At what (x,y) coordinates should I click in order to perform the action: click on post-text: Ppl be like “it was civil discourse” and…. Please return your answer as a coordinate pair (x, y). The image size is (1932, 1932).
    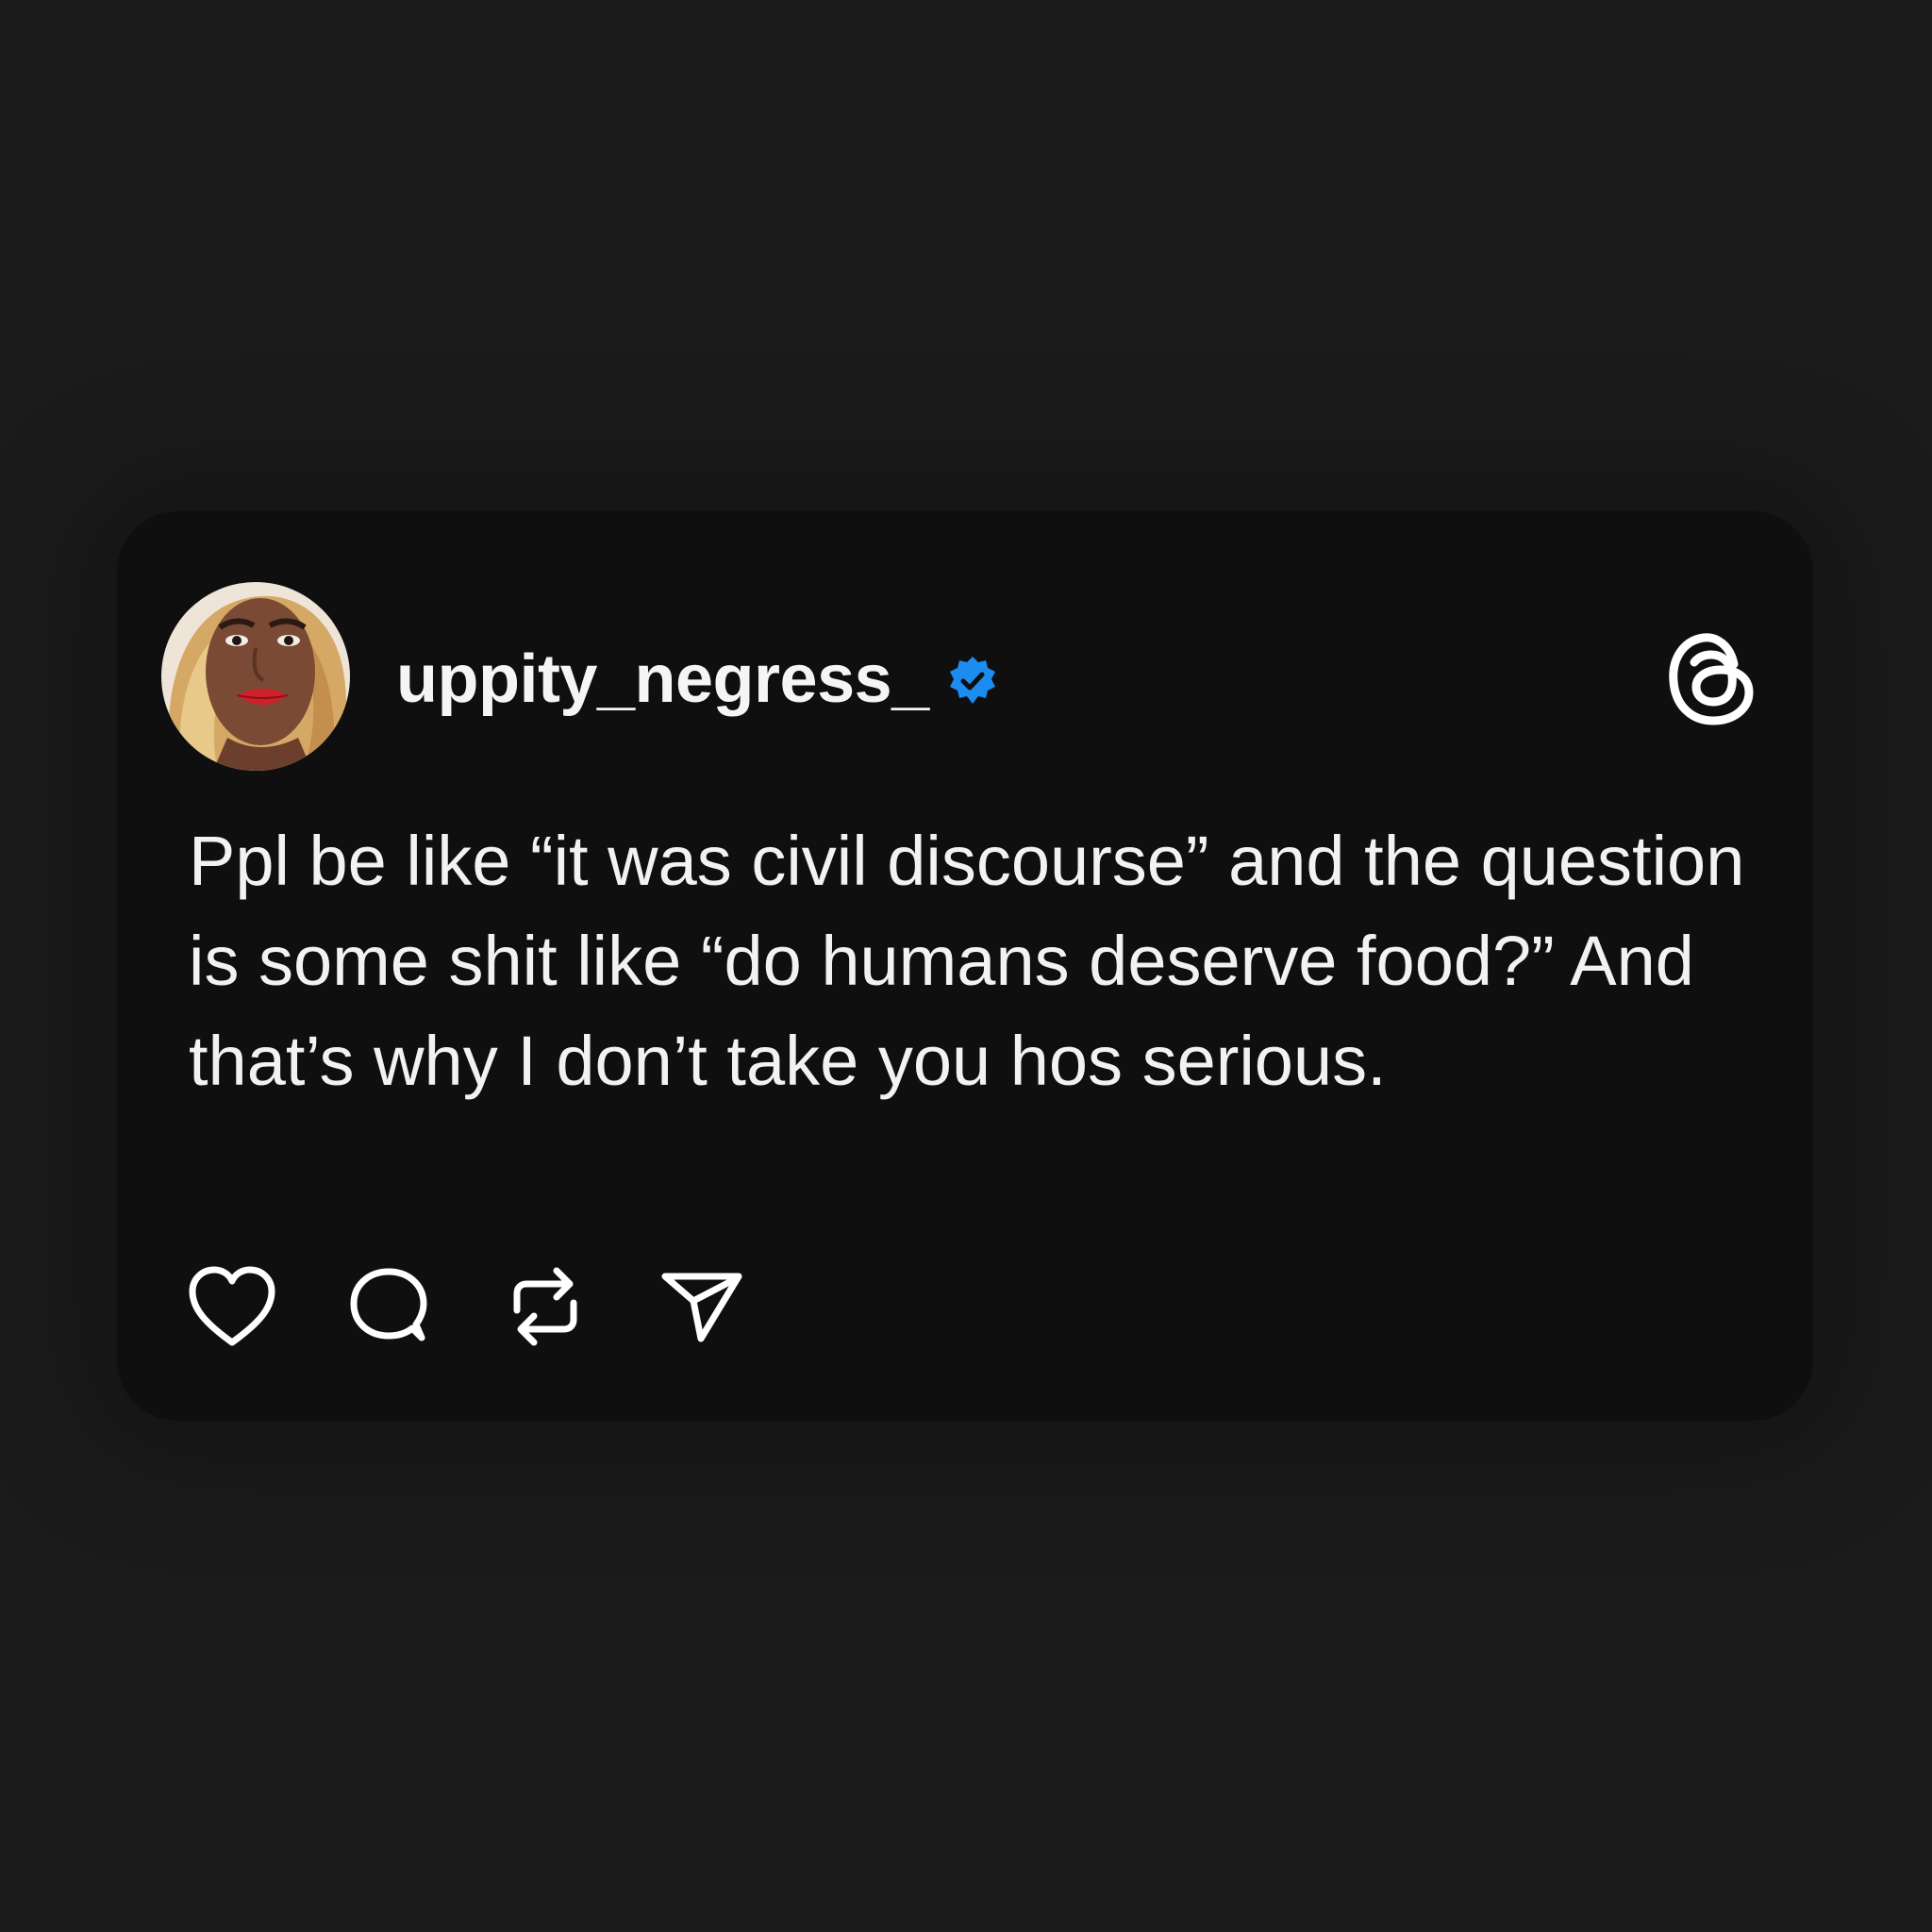
    Looking at the image, I should click on (967, 961).